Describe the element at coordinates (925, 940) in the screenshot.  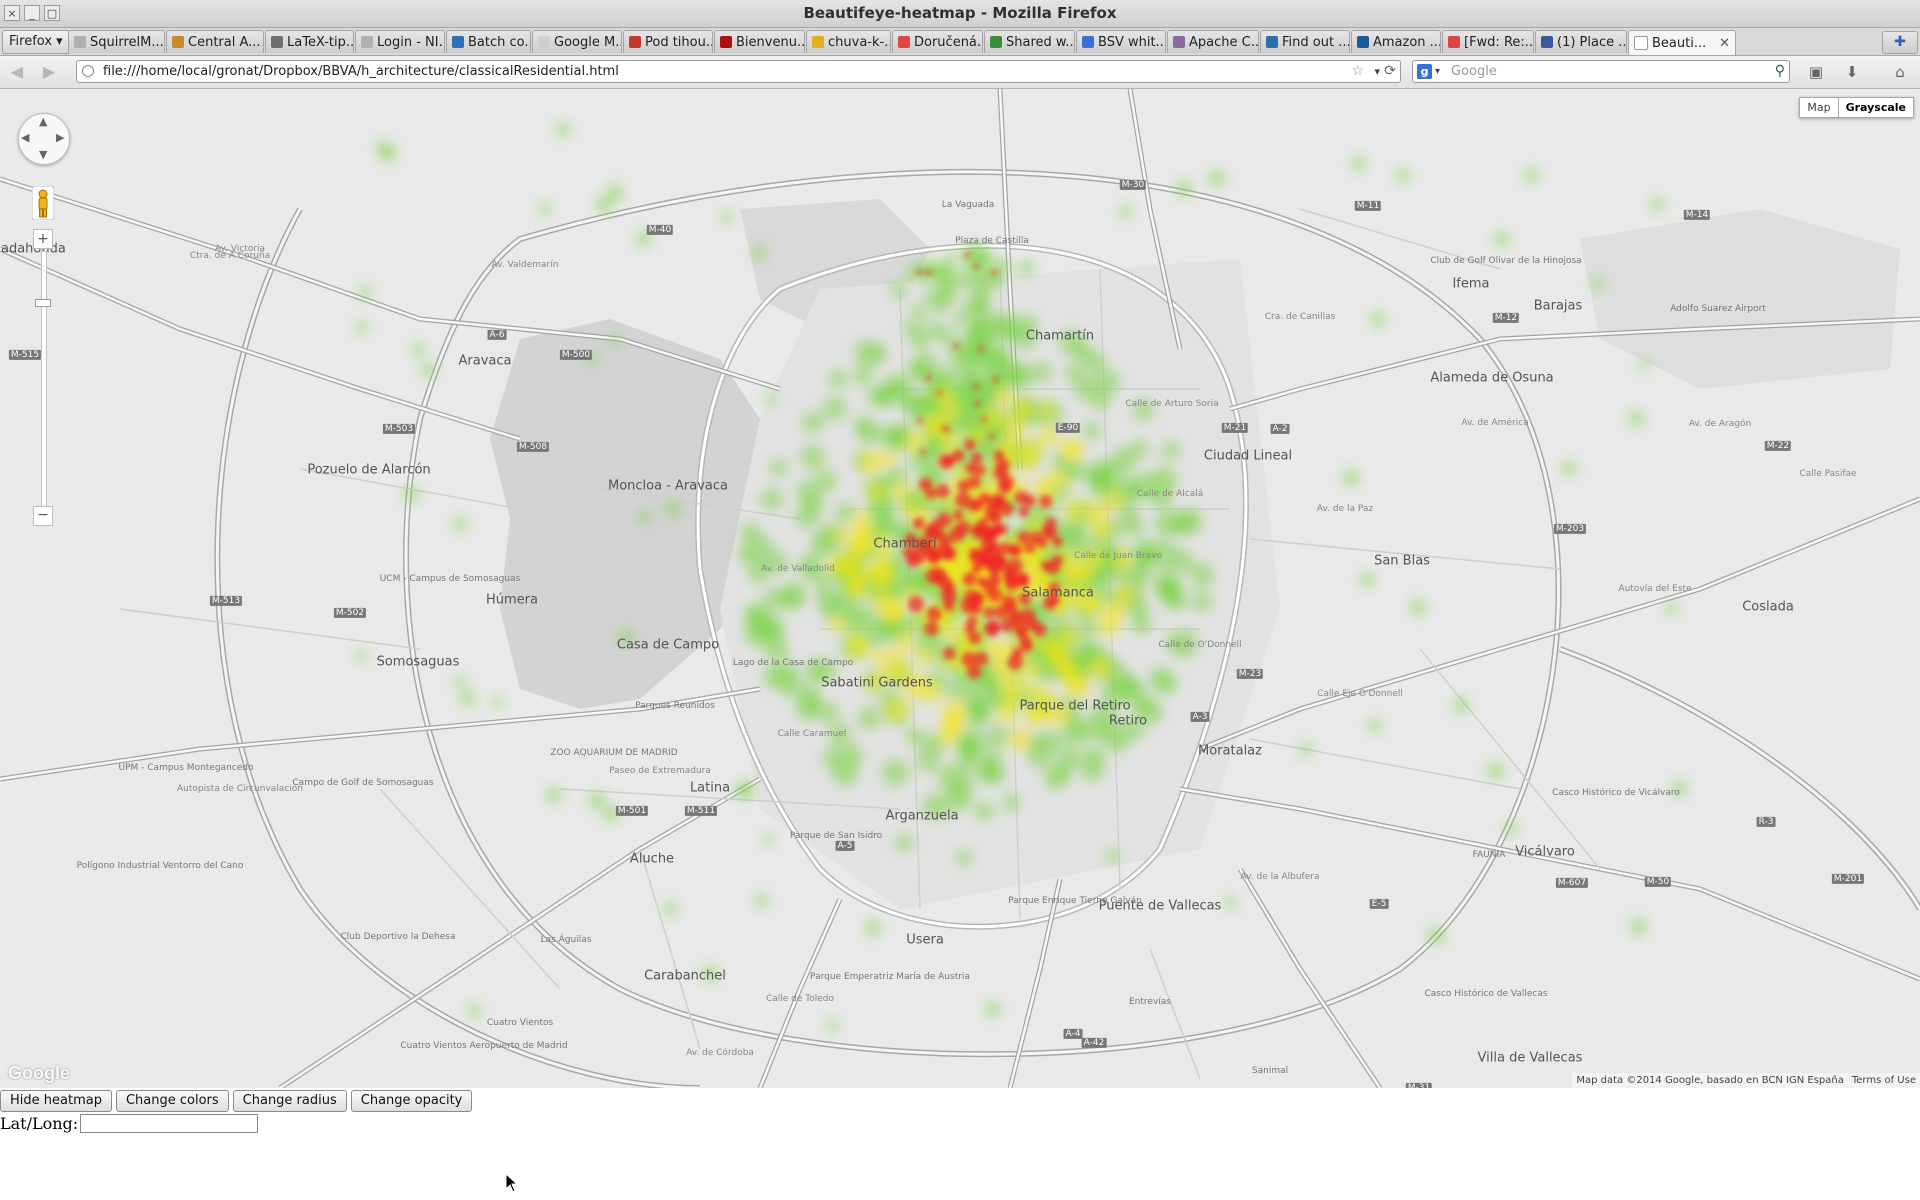
I see `map-label-district: Usera` at that location.